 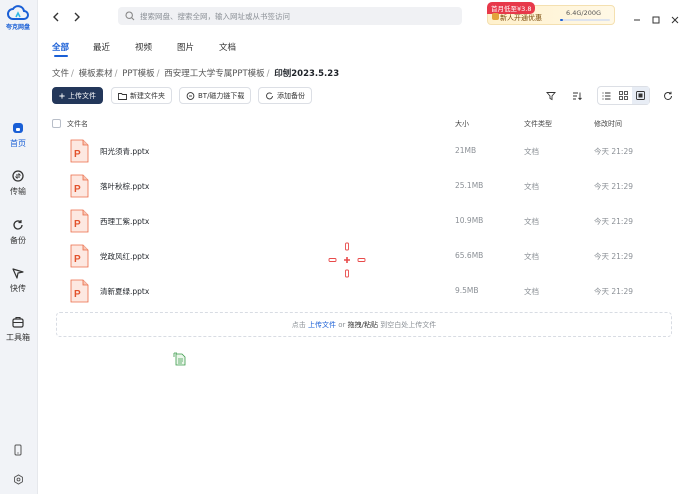 I want to click on breadcrumb-item: 模板素材, so click(x=96, y=74).